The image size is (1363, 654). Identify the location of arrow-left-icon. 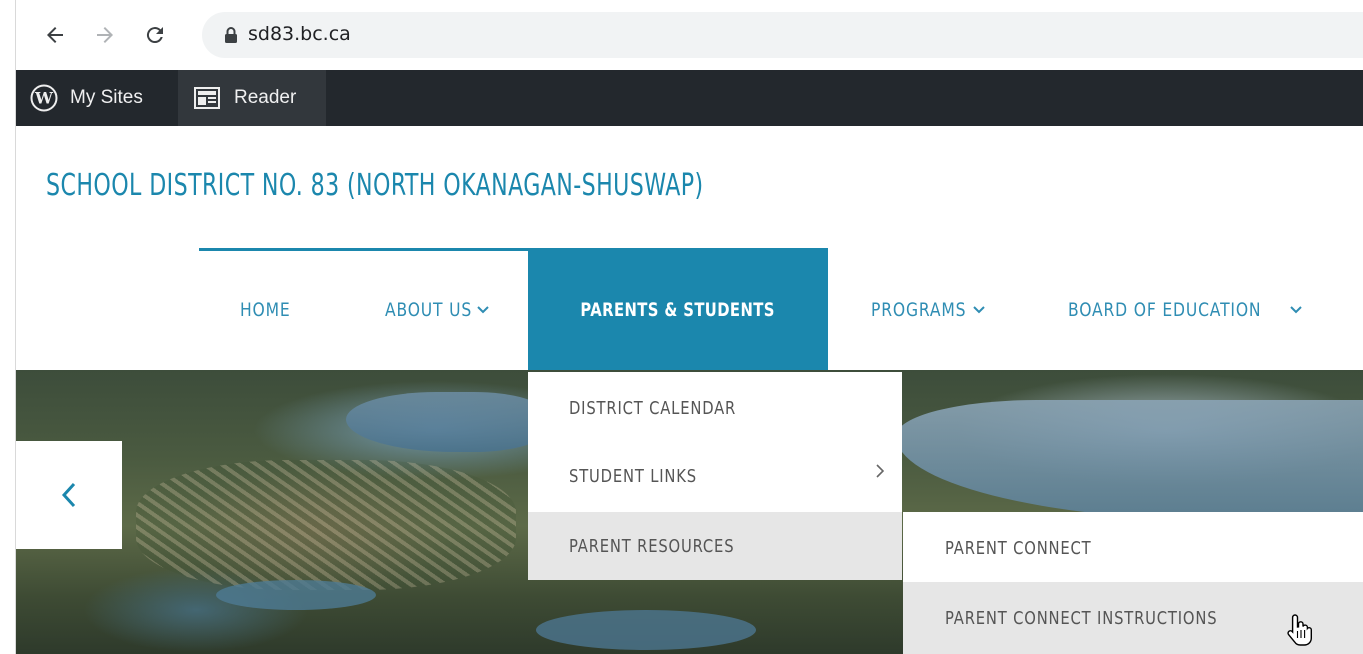
(55, 35).